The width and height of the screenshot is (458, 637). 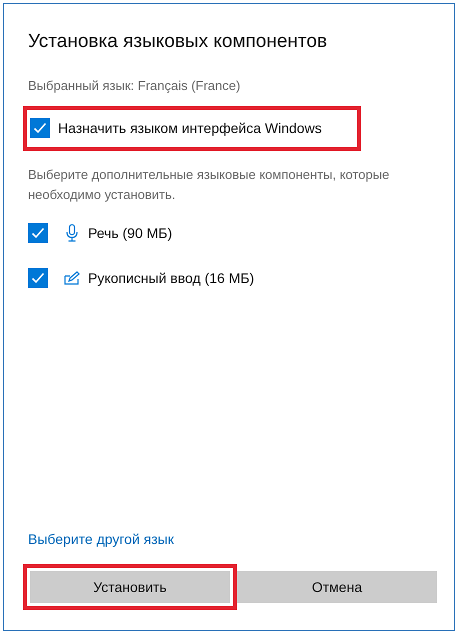 What do you see at coordinates (72, 278) in the screenshot?
I see `pen-icon` at bounding box center [72, 278].